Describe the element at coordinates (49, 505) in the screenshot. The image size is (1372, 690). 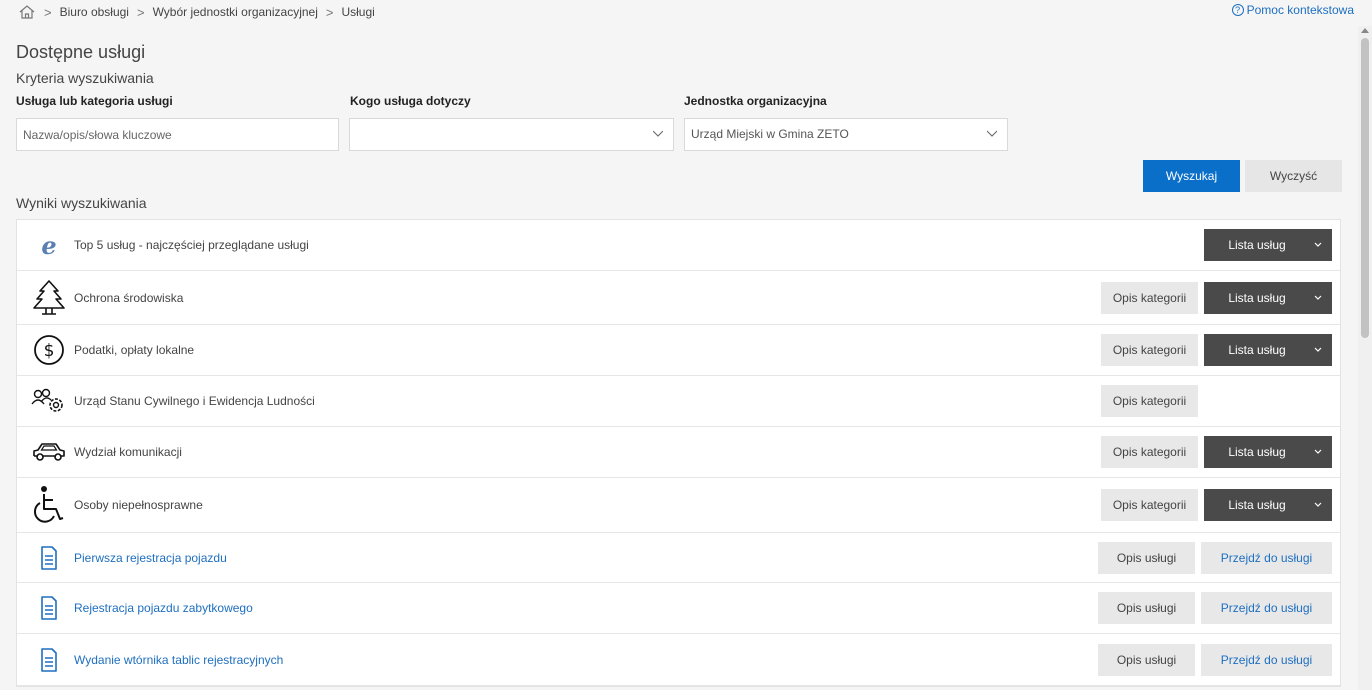
I see `wheelchair-icon` at that location.